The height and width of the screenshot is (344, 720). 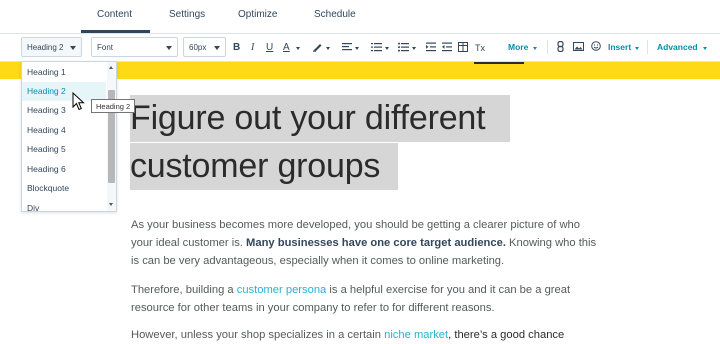 What do you see at coordinates (64, 72) in the screenshot?
I see `dropdown-item-heading-1: Heading 1` at bounding box center [64, 72].